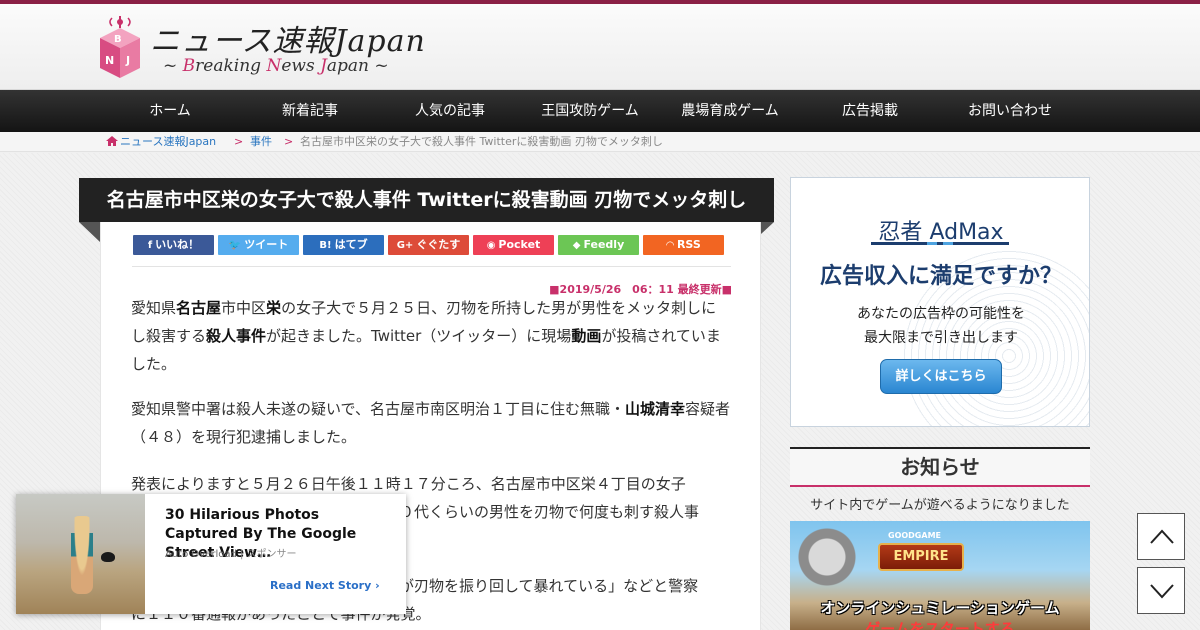 The width and height of the screenshot is (1200, 630). Describe the element at coordinates (201, 554) in the screenshot. I see `recommend-source-name: Auto Overload` at that location.